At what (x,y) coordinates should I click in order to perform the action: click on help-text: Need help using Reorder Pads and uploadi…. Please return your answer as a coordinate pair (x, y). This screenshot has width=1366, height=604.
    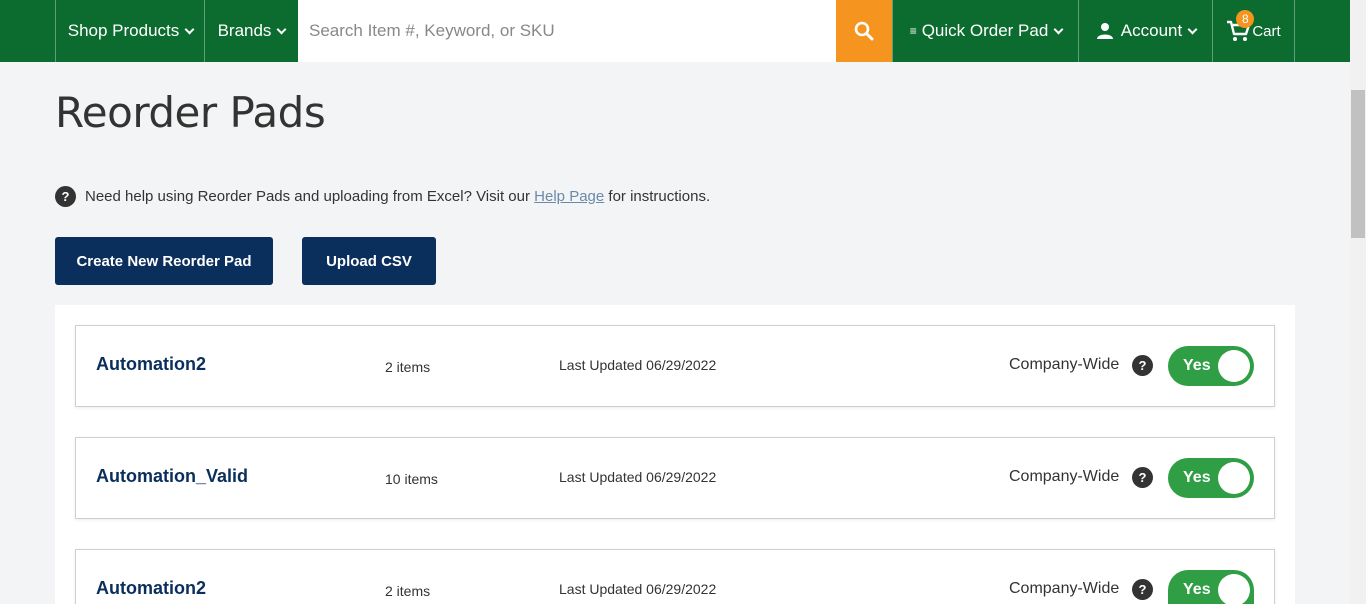
    Looking at the image, I should click on (397, 196).